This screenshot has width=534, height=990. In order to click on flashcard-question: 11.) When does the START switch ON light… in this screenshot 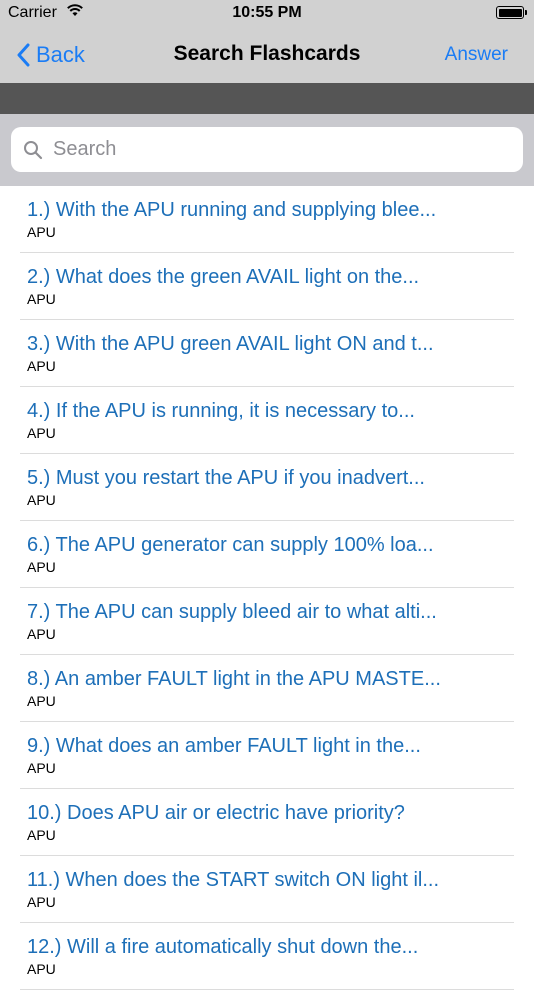, I will do `click(233, 880)`.